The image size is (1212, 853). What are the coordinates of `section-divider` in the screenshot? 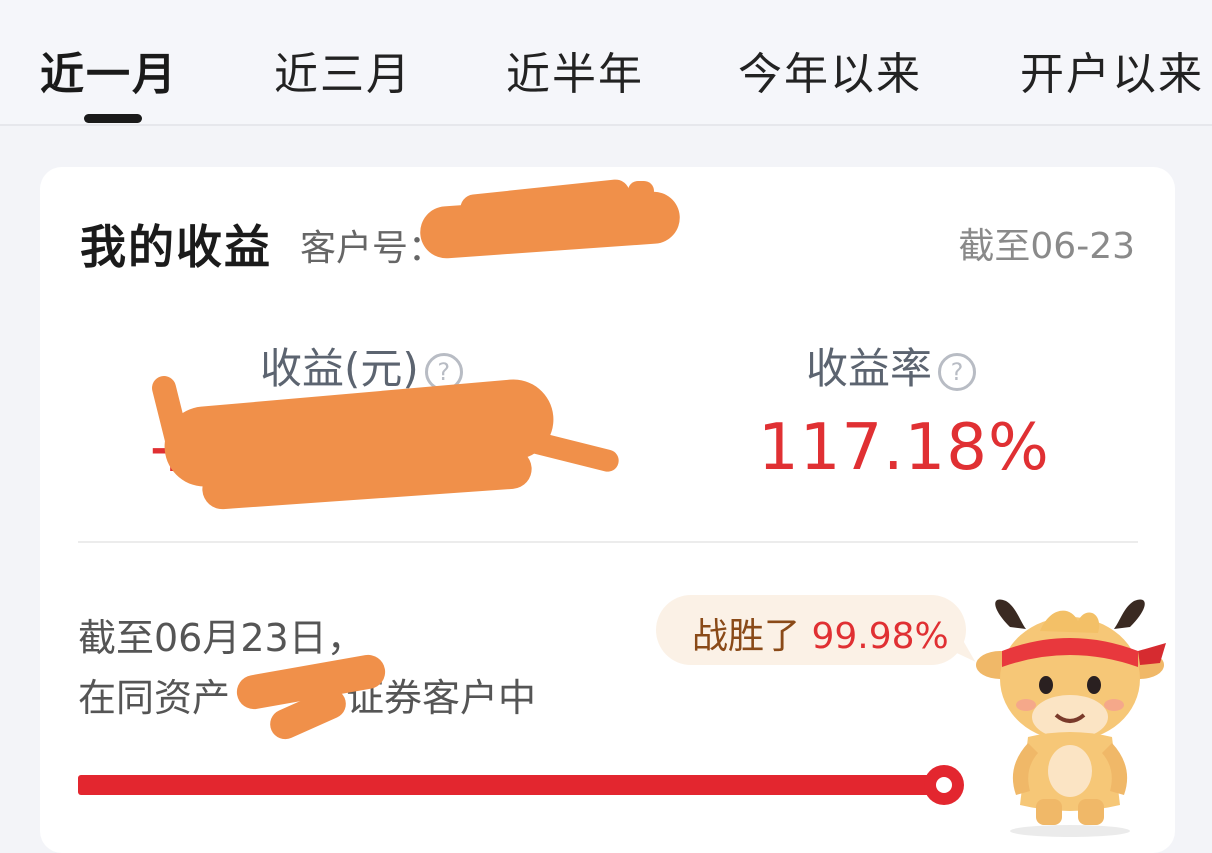 It's located at (608, 542).